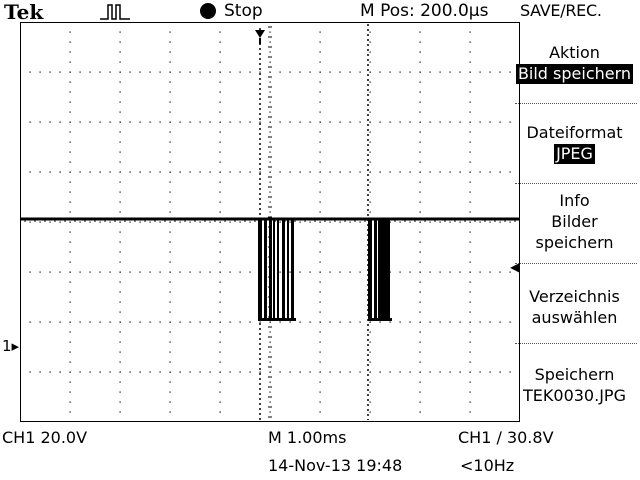  Describe the element at coordinates (45, 437) in the screenshot. I see `ch1-scale-readout: CH1 20.0V` at that location.